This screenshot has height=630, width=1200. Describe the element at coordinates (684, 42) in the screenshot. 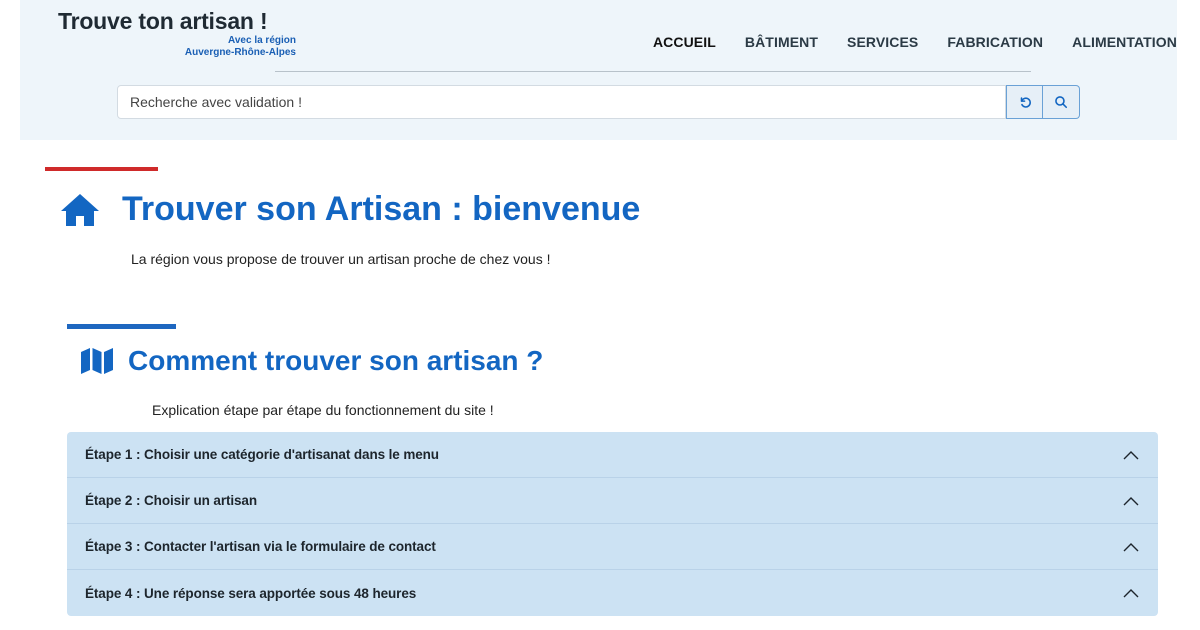

I see `nav-item-accueil: ACCUEIL` at that location.